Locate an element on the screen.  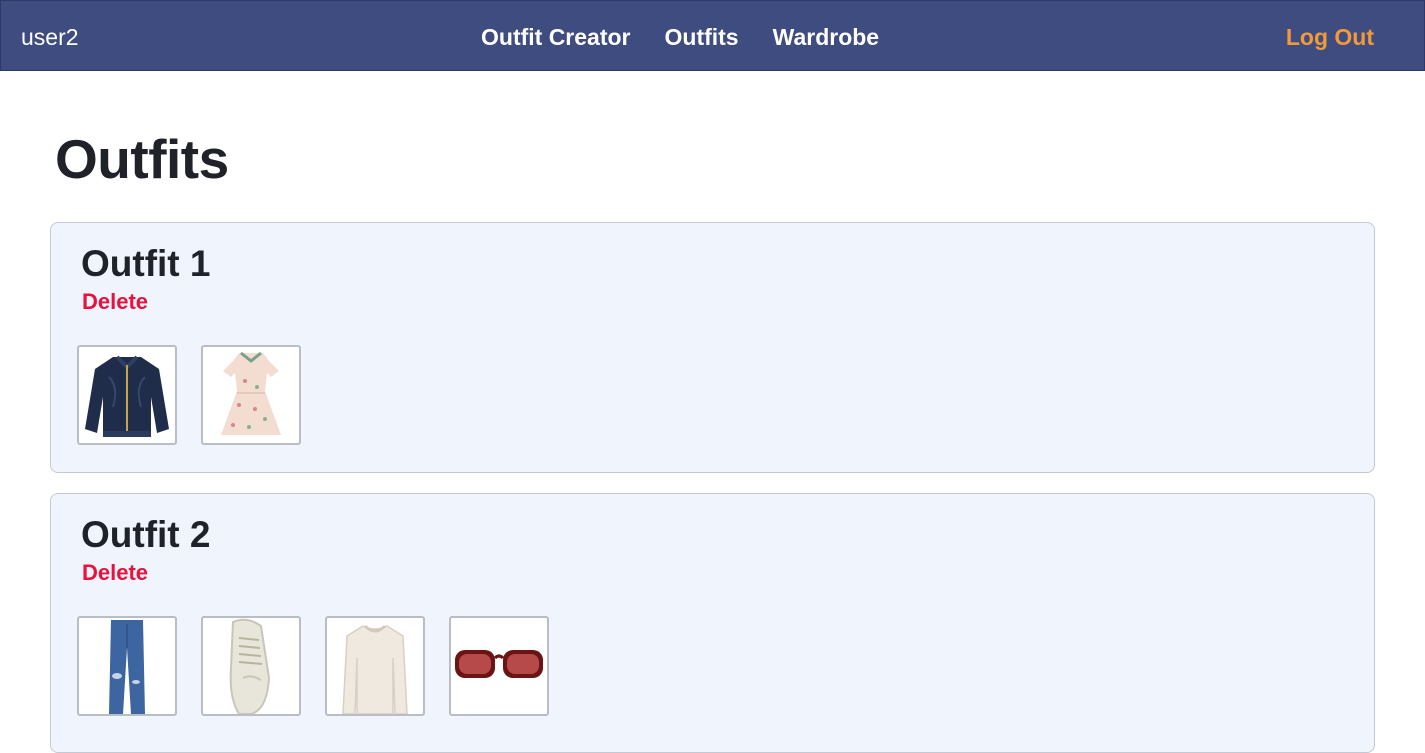
bomber-jacket-icon is located at coordinates (127, 396).